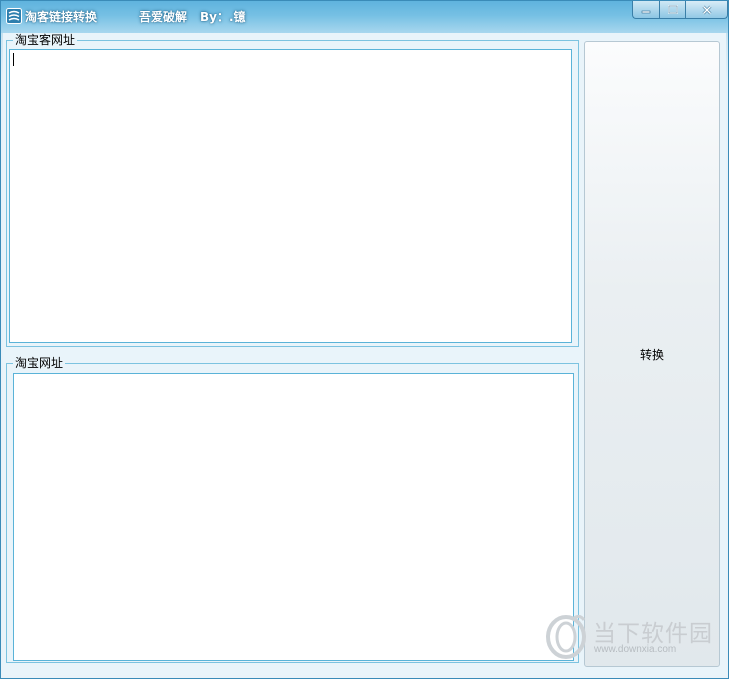 The width and height of the screenshot is (729, 679). What do you see at coordinates (45, 40) in the screenshot?
I see `taoke-url-label: 淘宝客网址` at bounding box center [45, 40].